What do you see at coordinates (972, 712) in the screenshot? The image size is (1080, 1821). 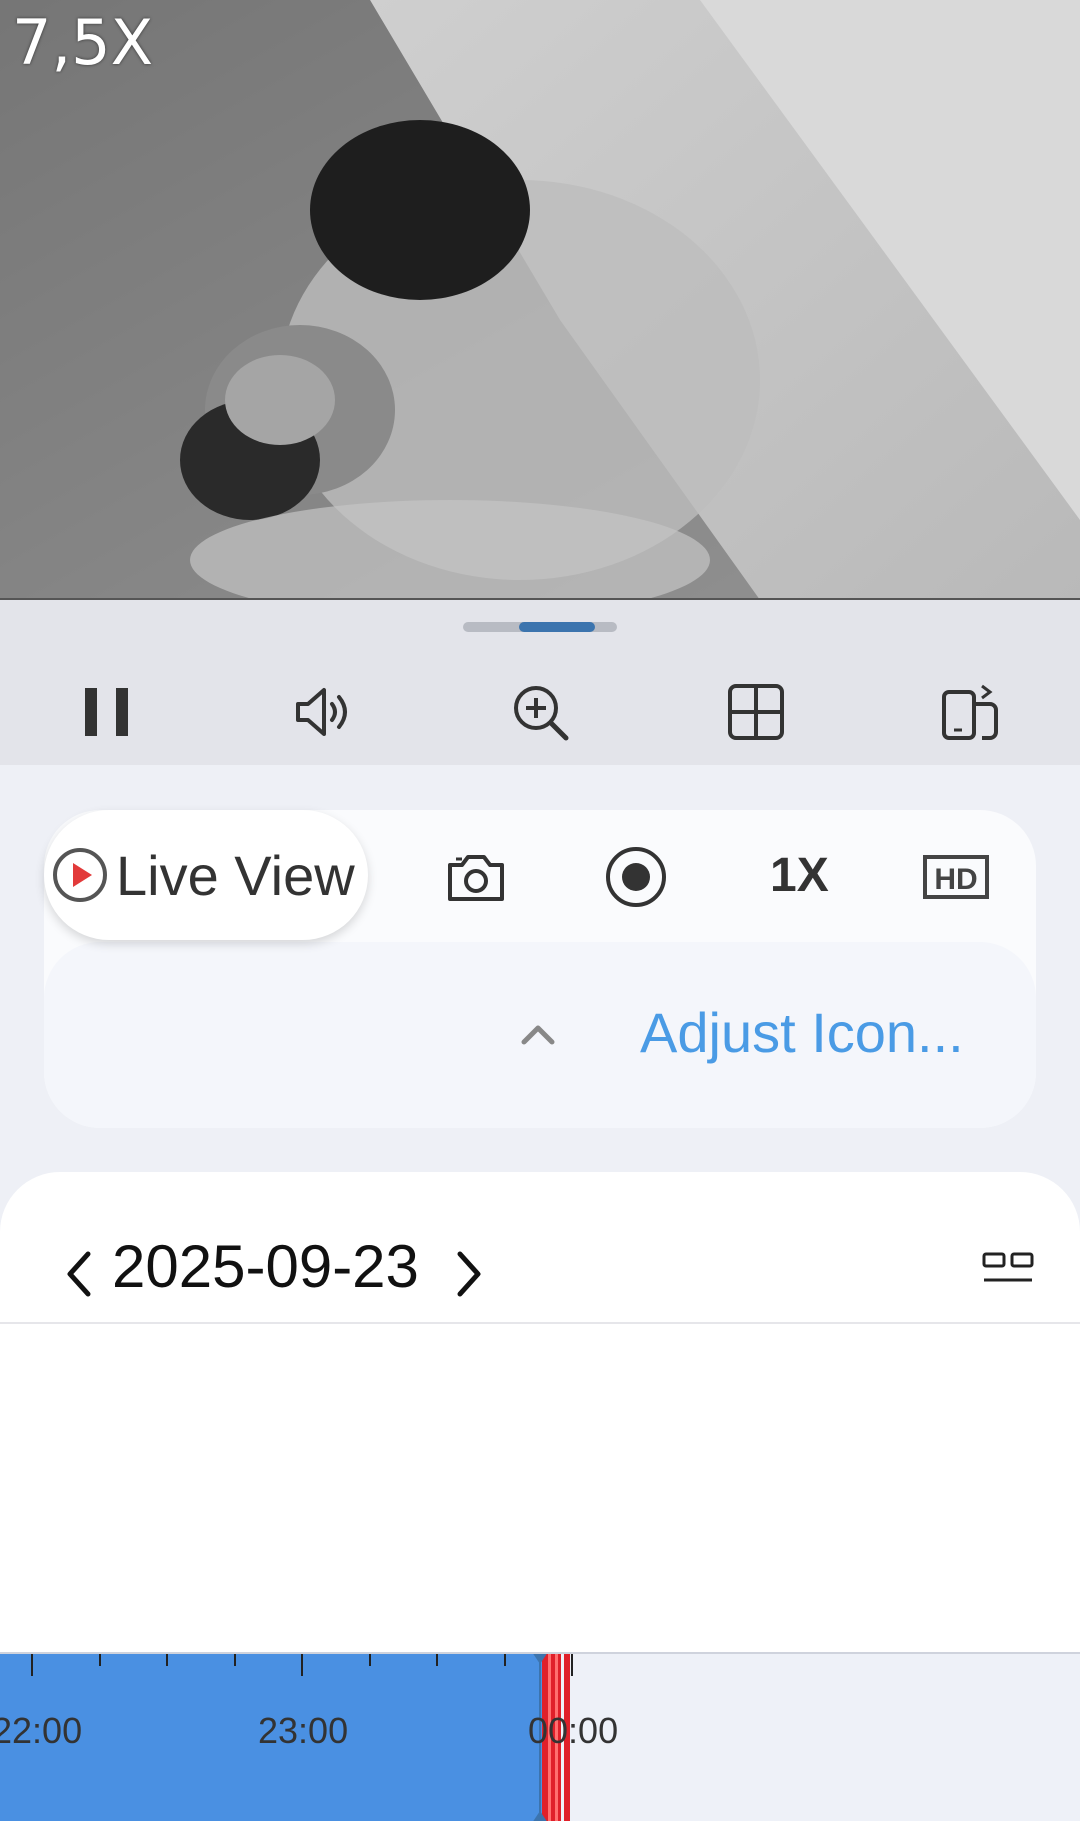 I see `rotate-screen-icon` at bounding box center [972, 712].